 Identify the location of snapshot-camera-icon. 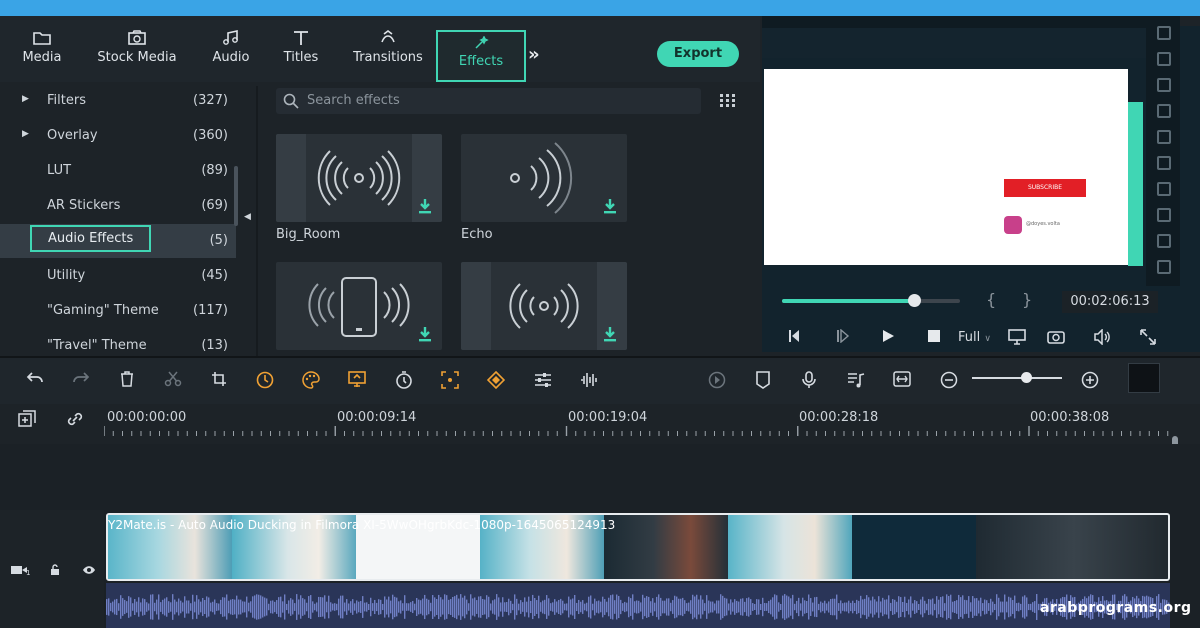
(1056, 337).